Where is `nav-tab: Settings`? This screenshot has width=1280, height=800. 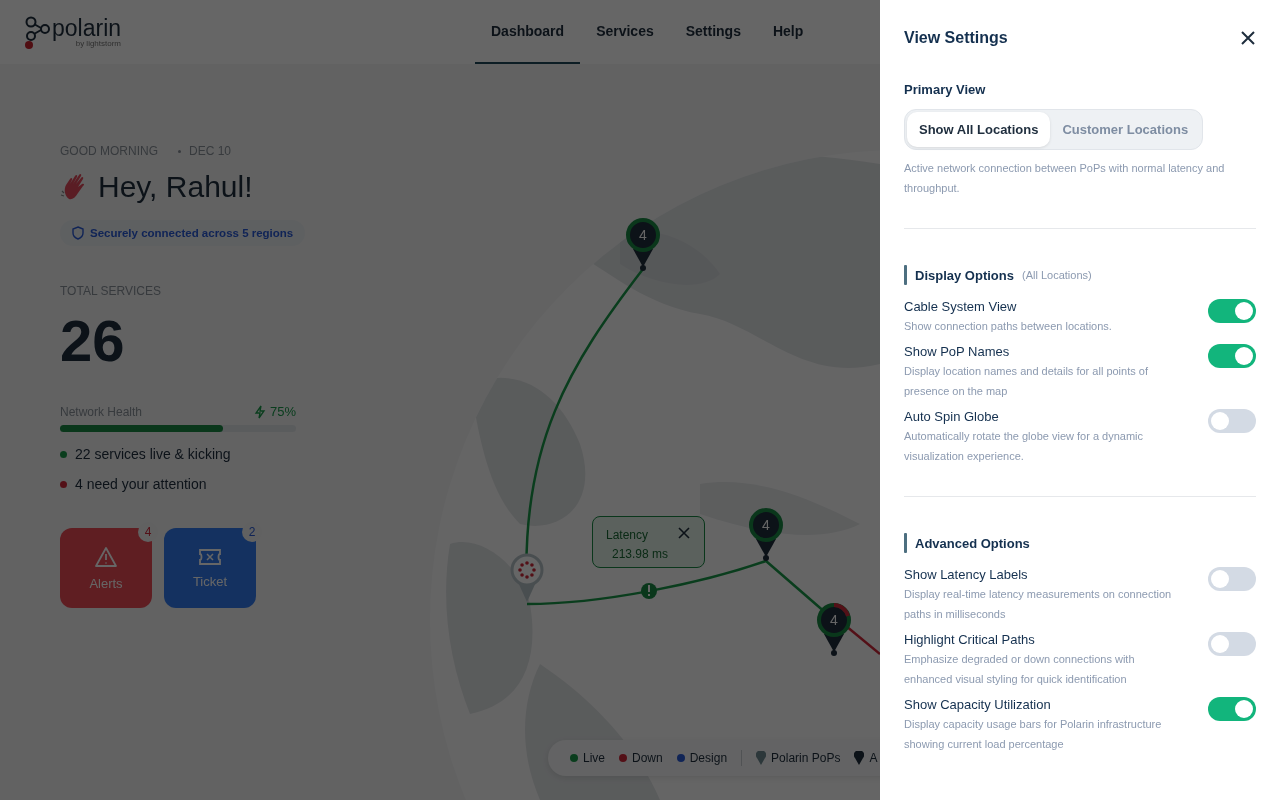
nav-tab: Settings is located at coordinates (713, 32).